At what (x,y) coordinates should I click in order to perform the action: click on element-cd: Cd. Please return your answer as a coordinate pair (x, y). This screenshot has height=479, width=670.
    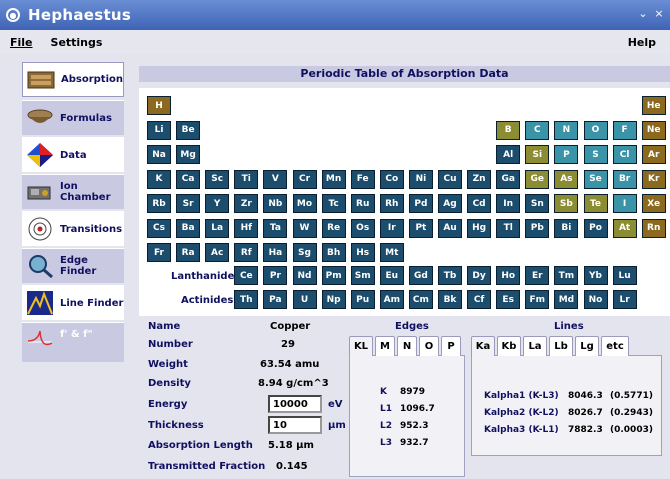
    Looking at the image, I should click on (479, 203).